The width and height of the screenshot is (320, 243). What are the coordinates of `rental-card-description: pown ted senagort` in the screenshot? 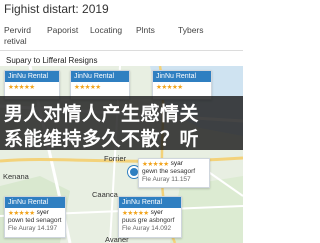 It's located at (35, 220).